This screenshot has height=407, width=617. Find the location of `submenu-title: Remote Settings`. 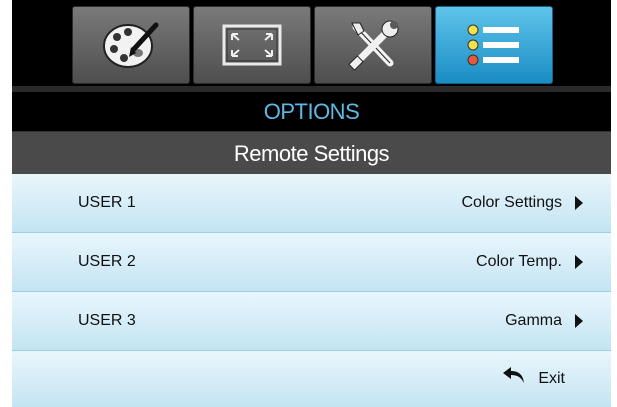

submenu-title: Remote Settings is located at coordinates (311, 153).